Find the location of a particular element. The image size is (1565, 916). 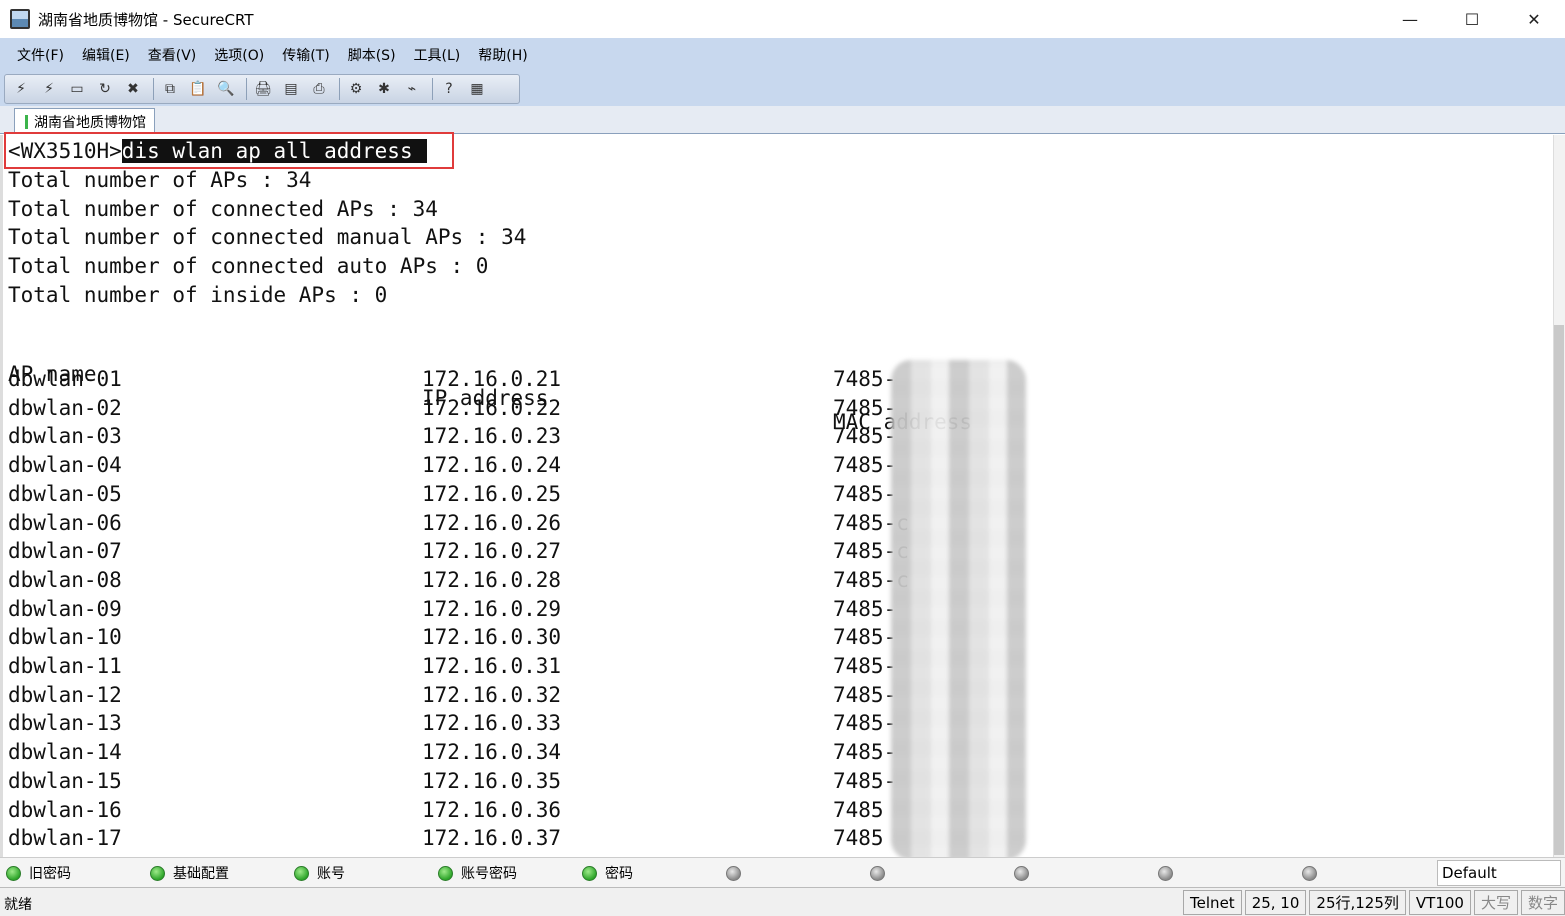

ap-name-cell: dbwlan-11 is located at coordinates (65, 666).